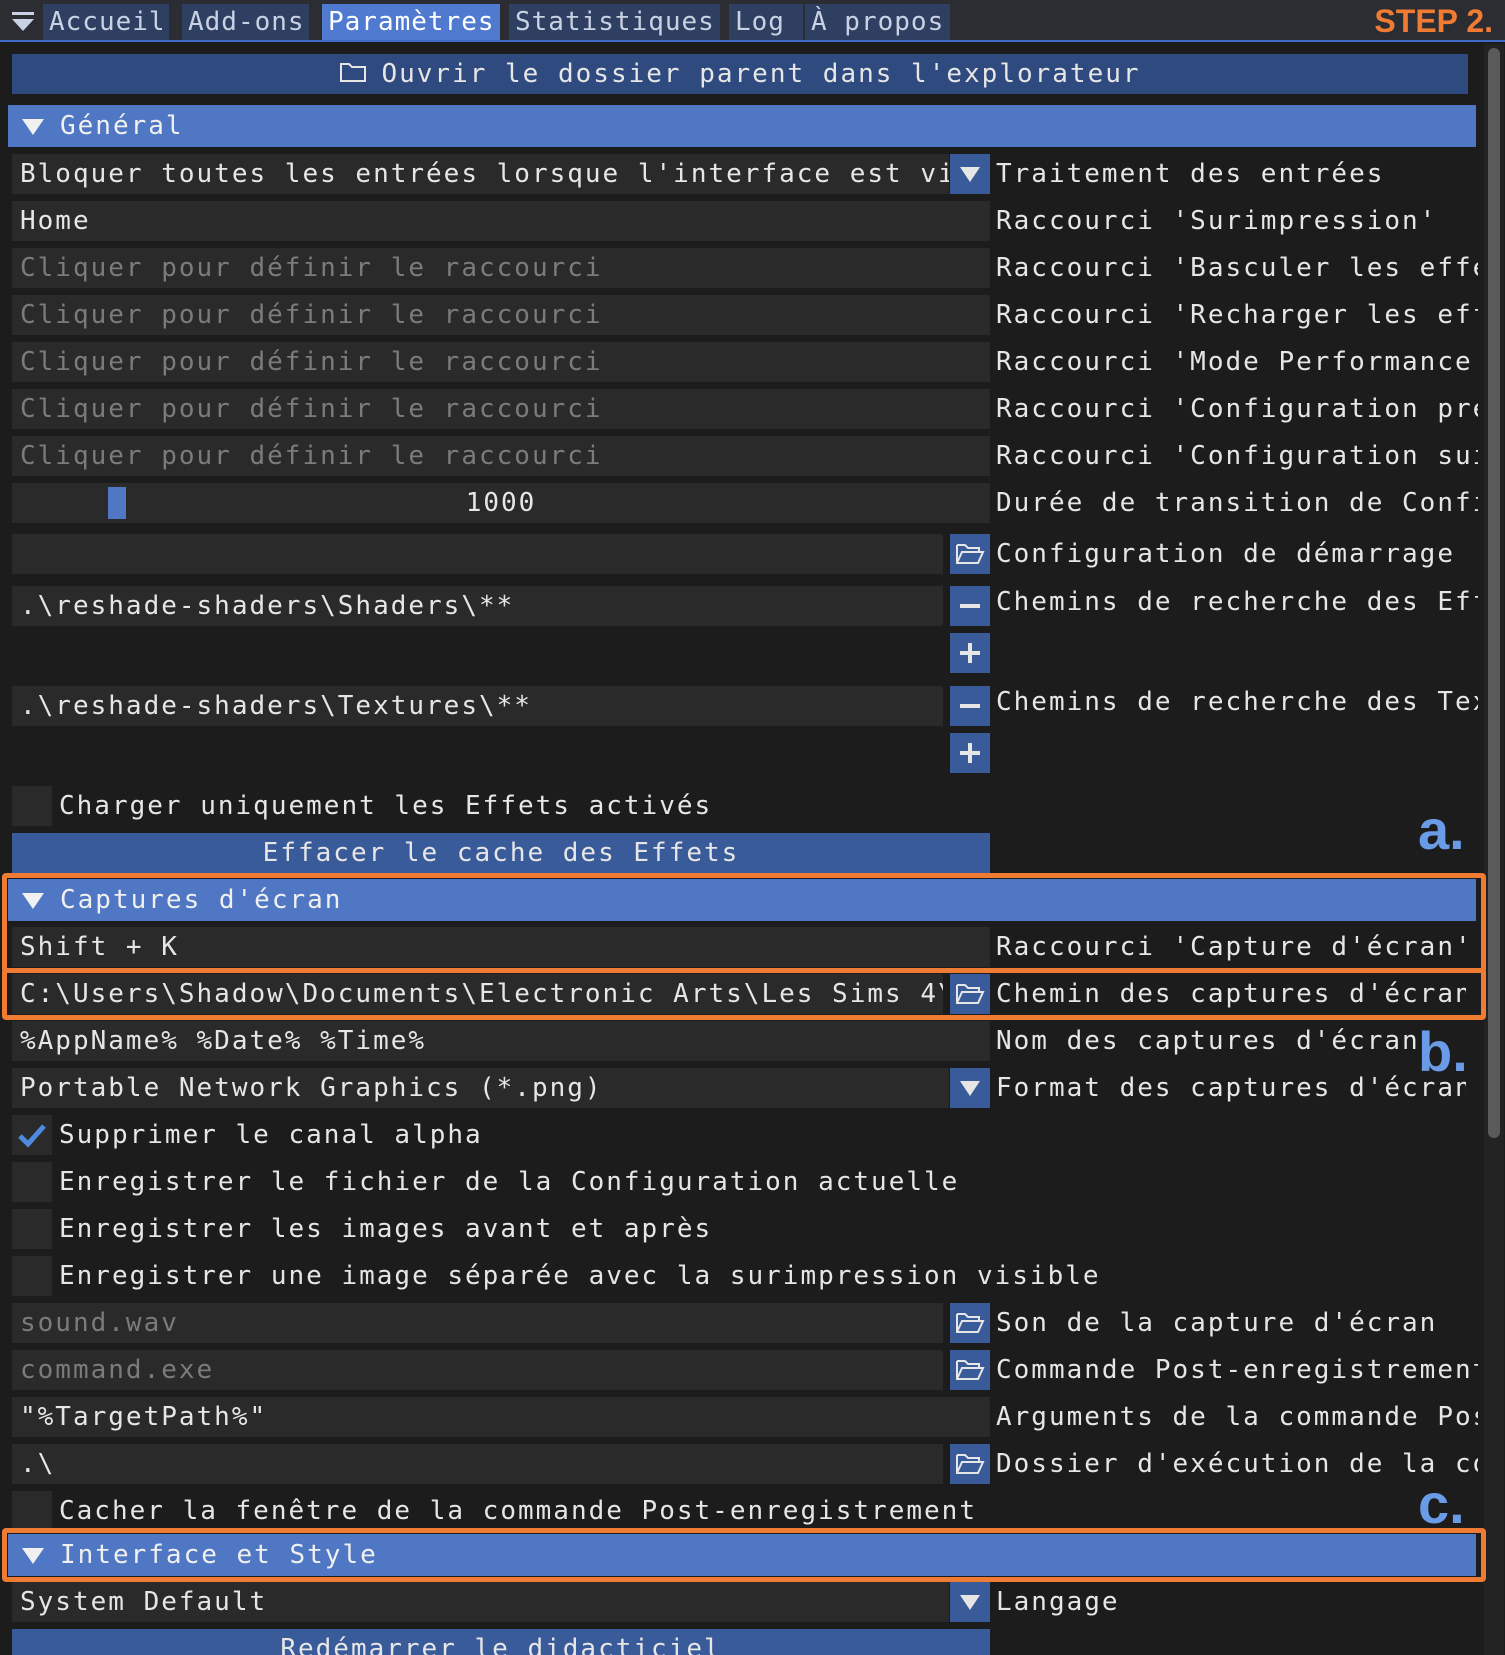  Describe the element at coordinates (1217, 1323) in the screenshot. I see `screenshot-sound-label: Son de la capture d'écran` at that location.